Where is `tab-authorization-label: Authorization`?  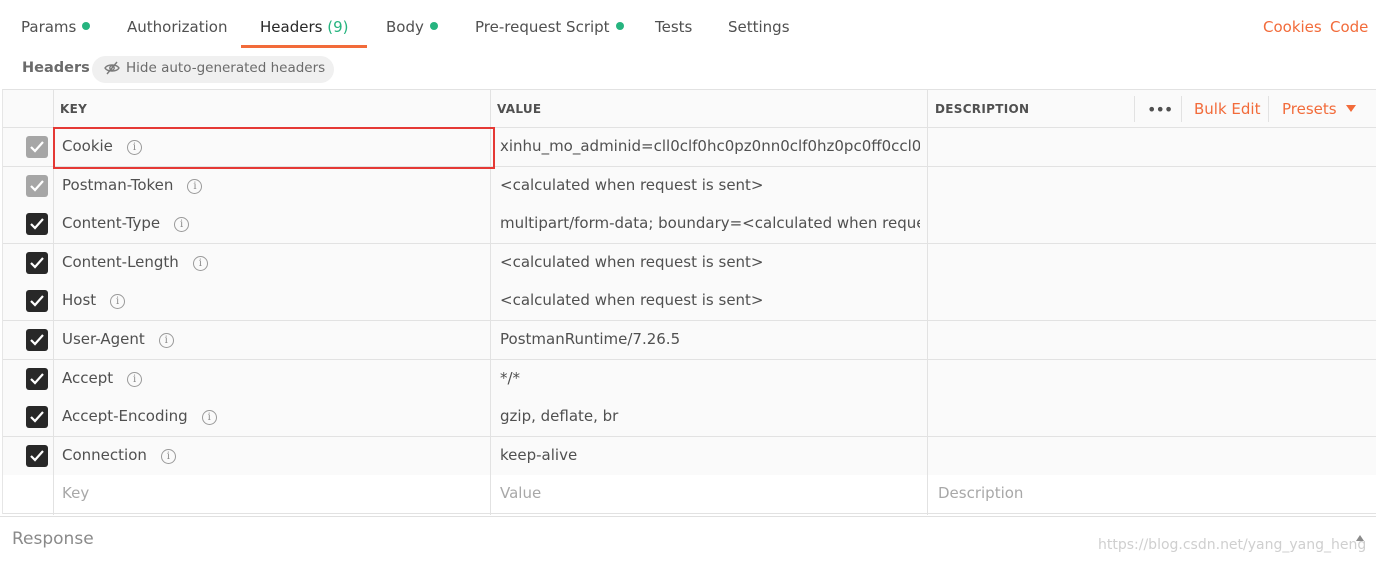 tab-authorization-label: Authorization is located at coordinates (177, 27).